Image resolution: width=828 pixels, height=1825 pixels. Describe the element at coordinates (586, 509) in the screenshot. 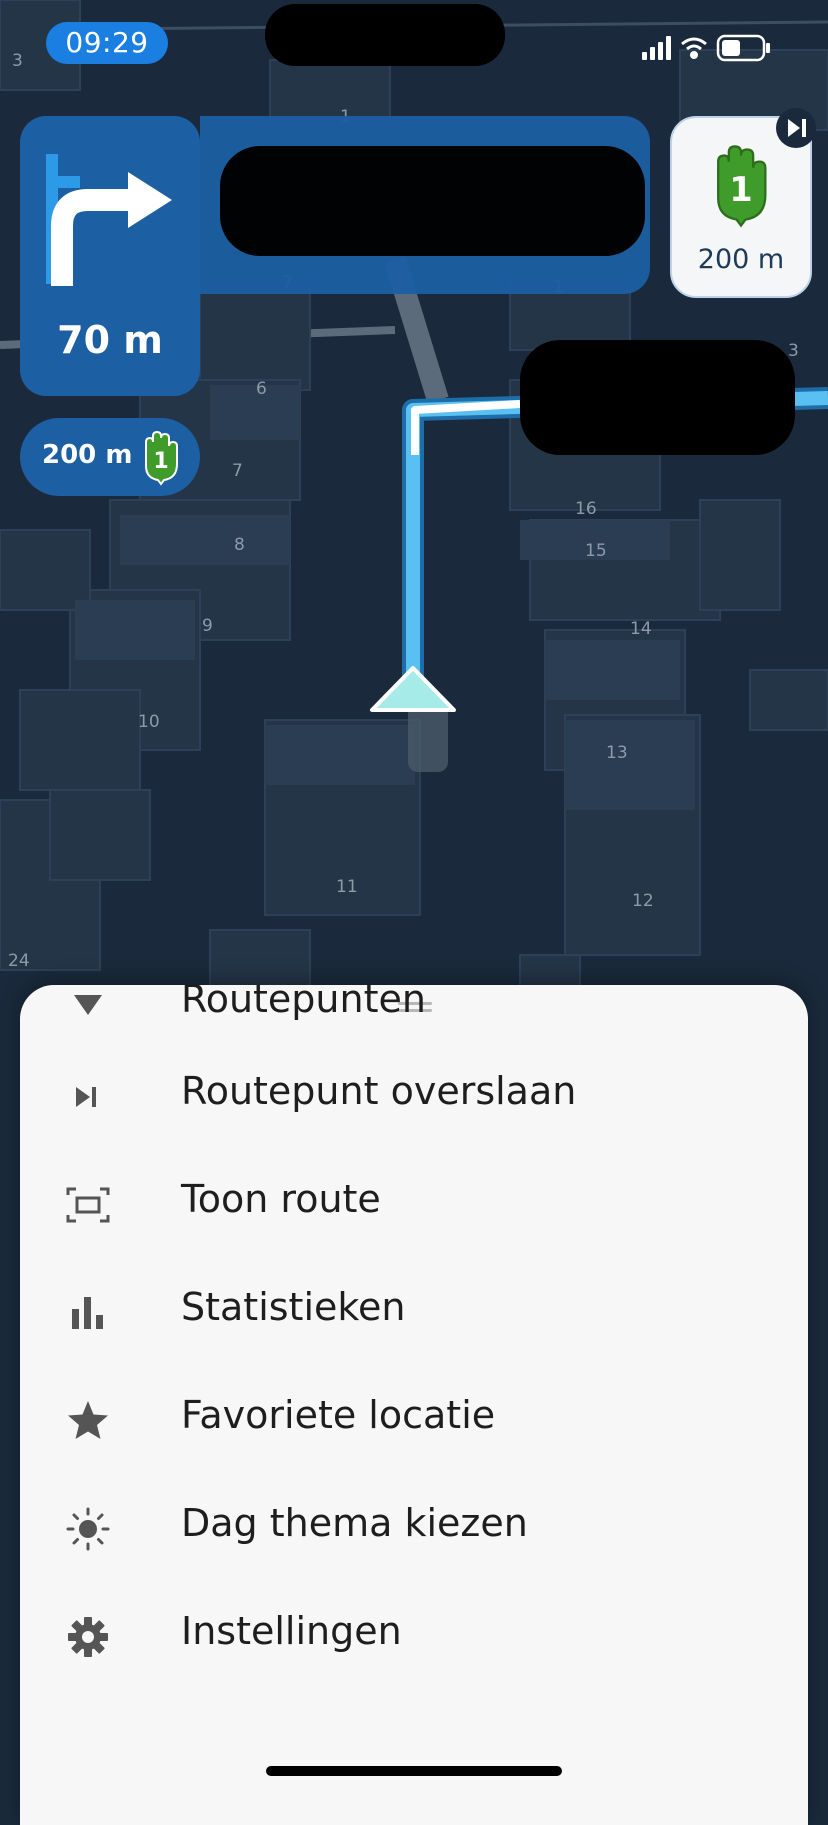

I see `house-number-label: 16` at that location.